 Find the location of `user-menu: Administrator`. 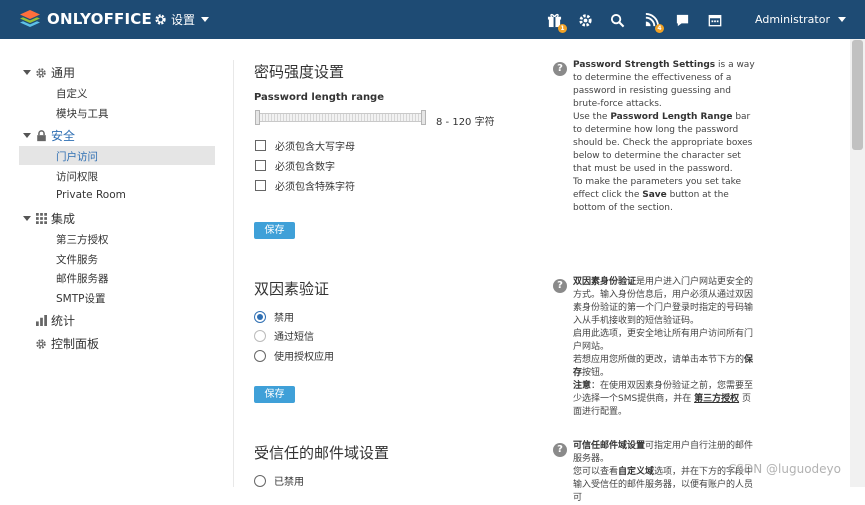

user-menu: Administrator is located at coordinates (800, 19).